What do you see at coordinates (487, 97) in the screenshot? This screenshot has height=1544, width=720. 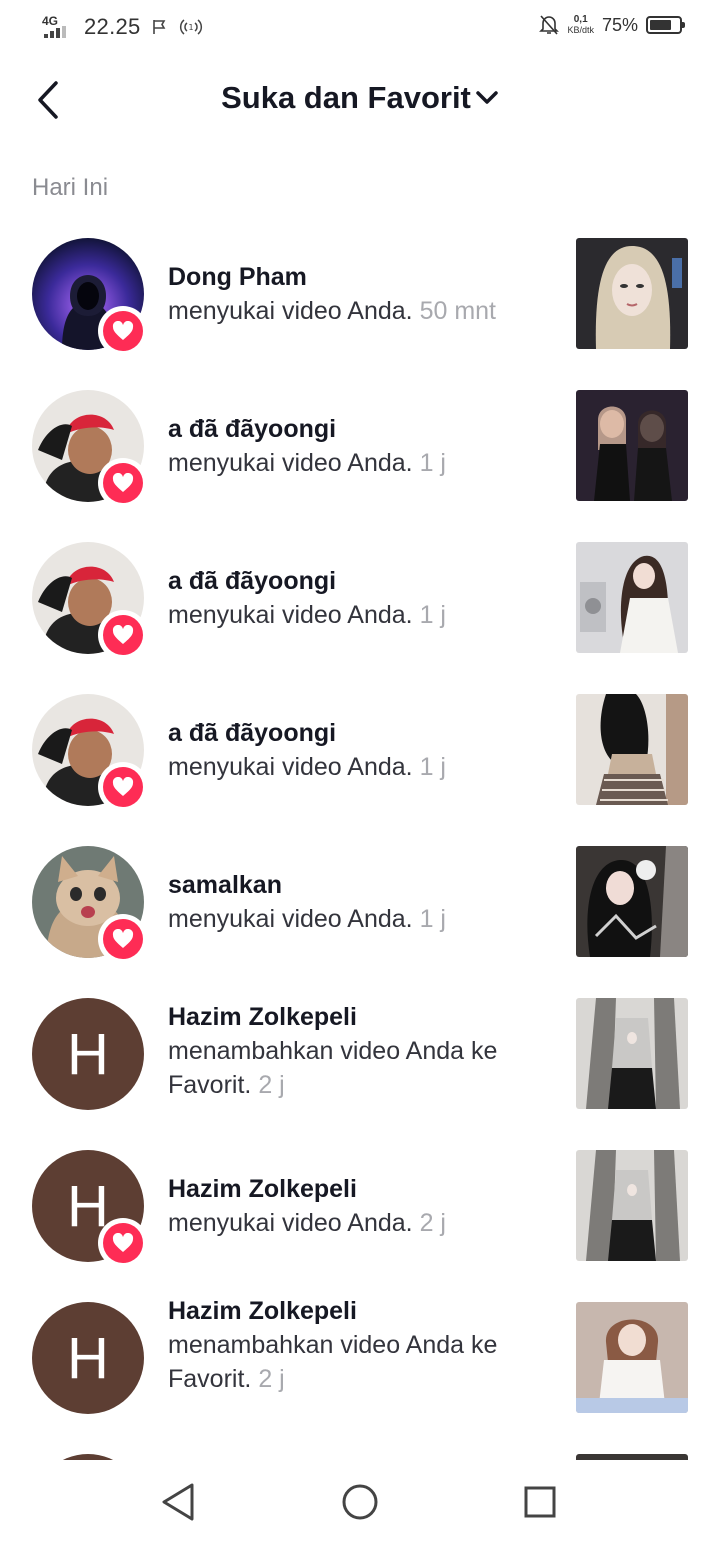 I see `chevron-down-icon` at bounding box center [487, 97].